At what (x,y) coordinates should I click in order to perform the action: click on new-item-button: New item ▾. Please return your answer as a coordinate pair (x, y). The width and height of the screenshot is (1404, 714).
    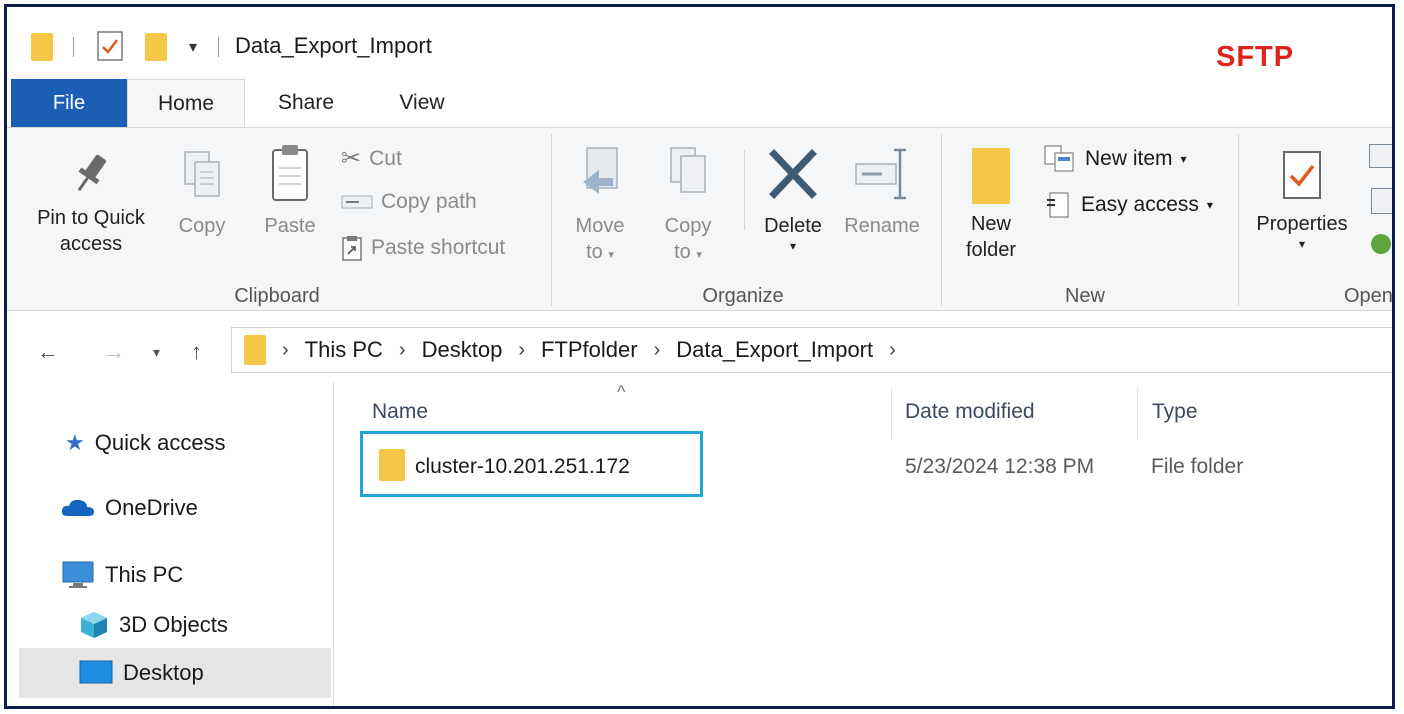
    Looking at the image, I should click on (1115, 159).